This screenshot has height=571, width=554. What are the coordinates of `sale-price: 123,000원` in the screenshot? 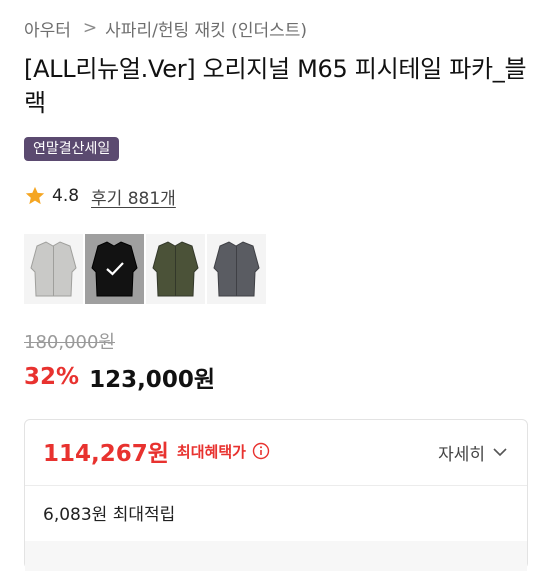 It's located at (152, 380).